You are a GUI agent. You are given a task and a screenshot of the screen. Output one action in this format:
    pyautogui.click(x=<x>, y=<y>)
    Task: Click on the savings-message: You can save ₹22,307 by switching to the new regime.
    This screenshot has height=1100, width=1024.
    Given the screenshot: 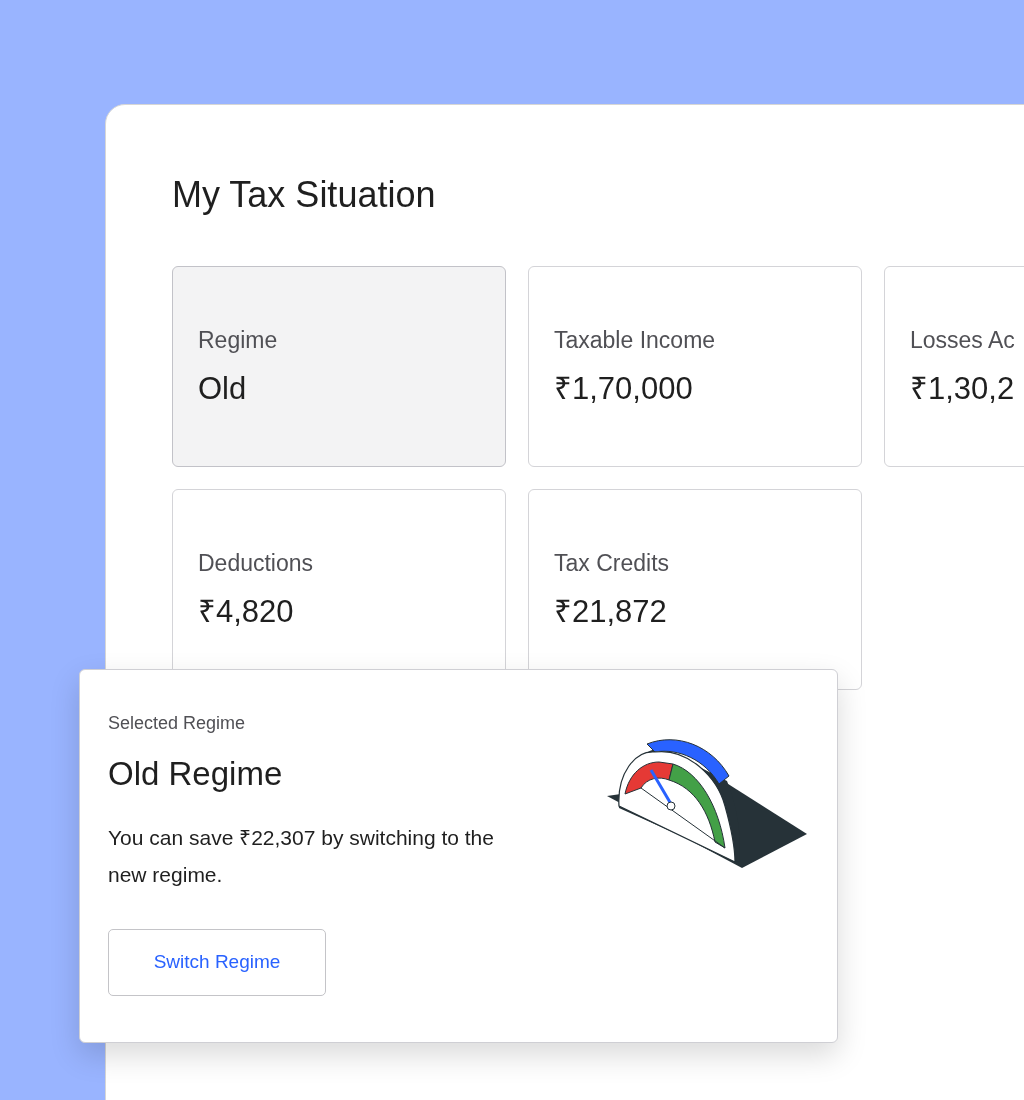 What is the action you would take?
    pyautogui.click(x=301, y=856)
    